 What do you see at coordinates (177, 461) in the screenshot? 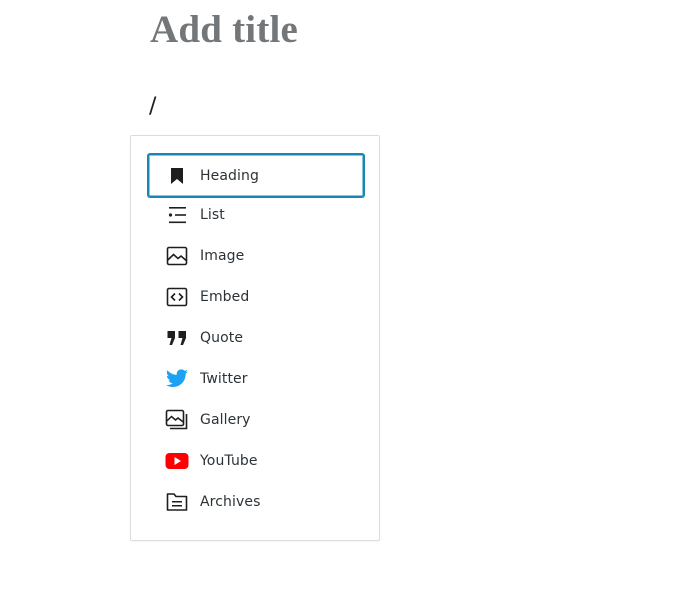
I see `youtube-icon` at bounding box center [177, 461].